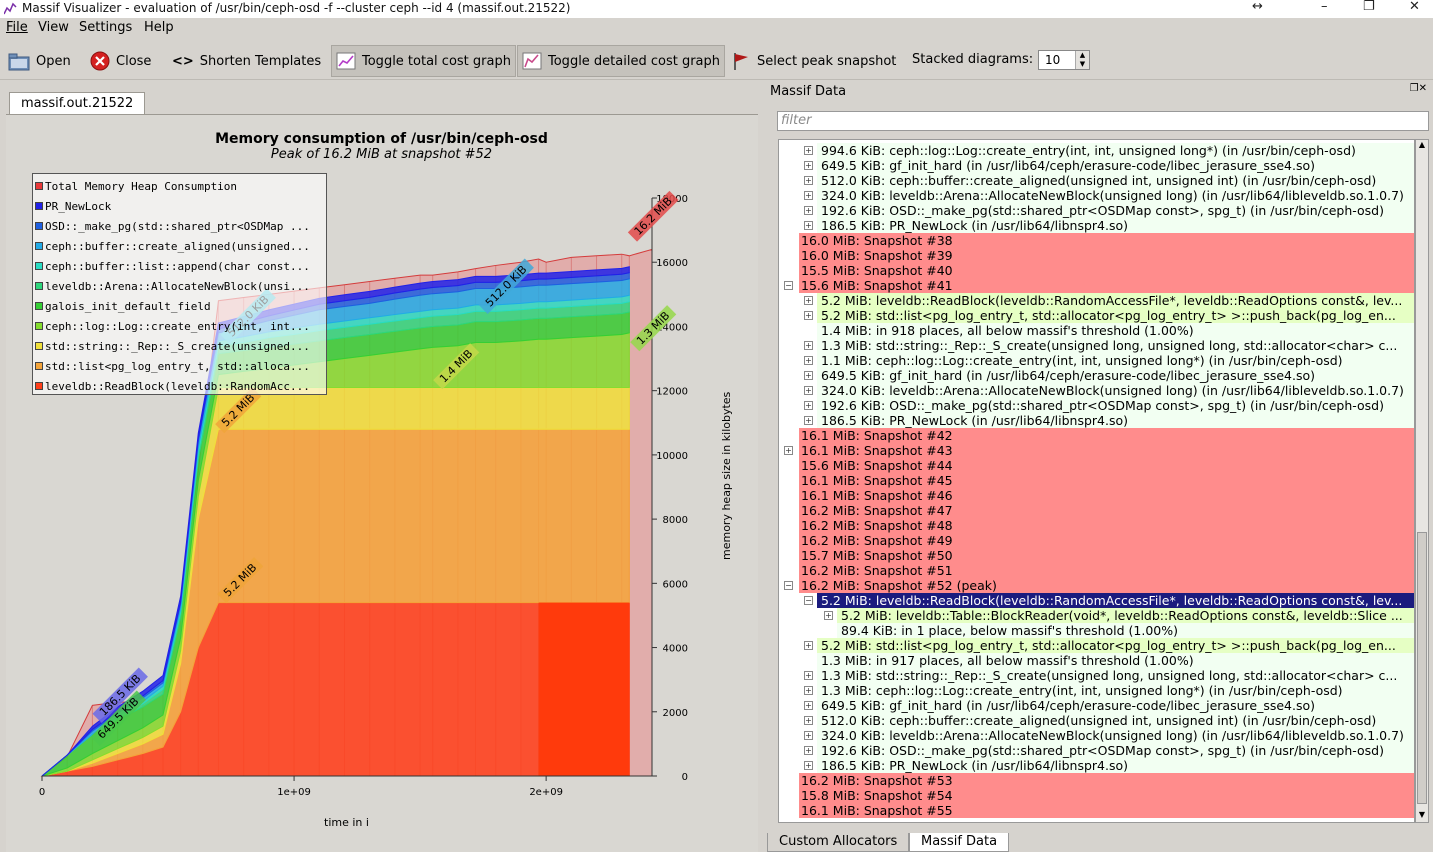 This screenshot has width=1433, height=852. Describe the element at coordinates (1422, 481) in the screenshot. I see `tree-scrollbar: ▲ ▼` at that location.